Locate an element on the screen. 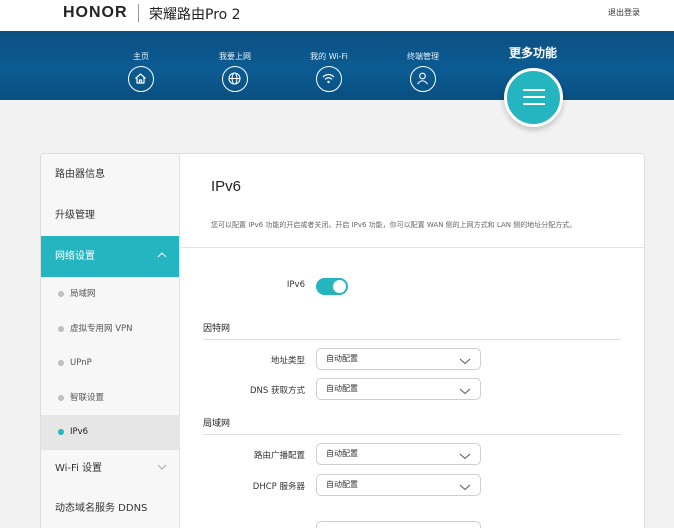 The width and height of the screenshot is (674, 528). brand-divider is located at coordinates (138, 13).